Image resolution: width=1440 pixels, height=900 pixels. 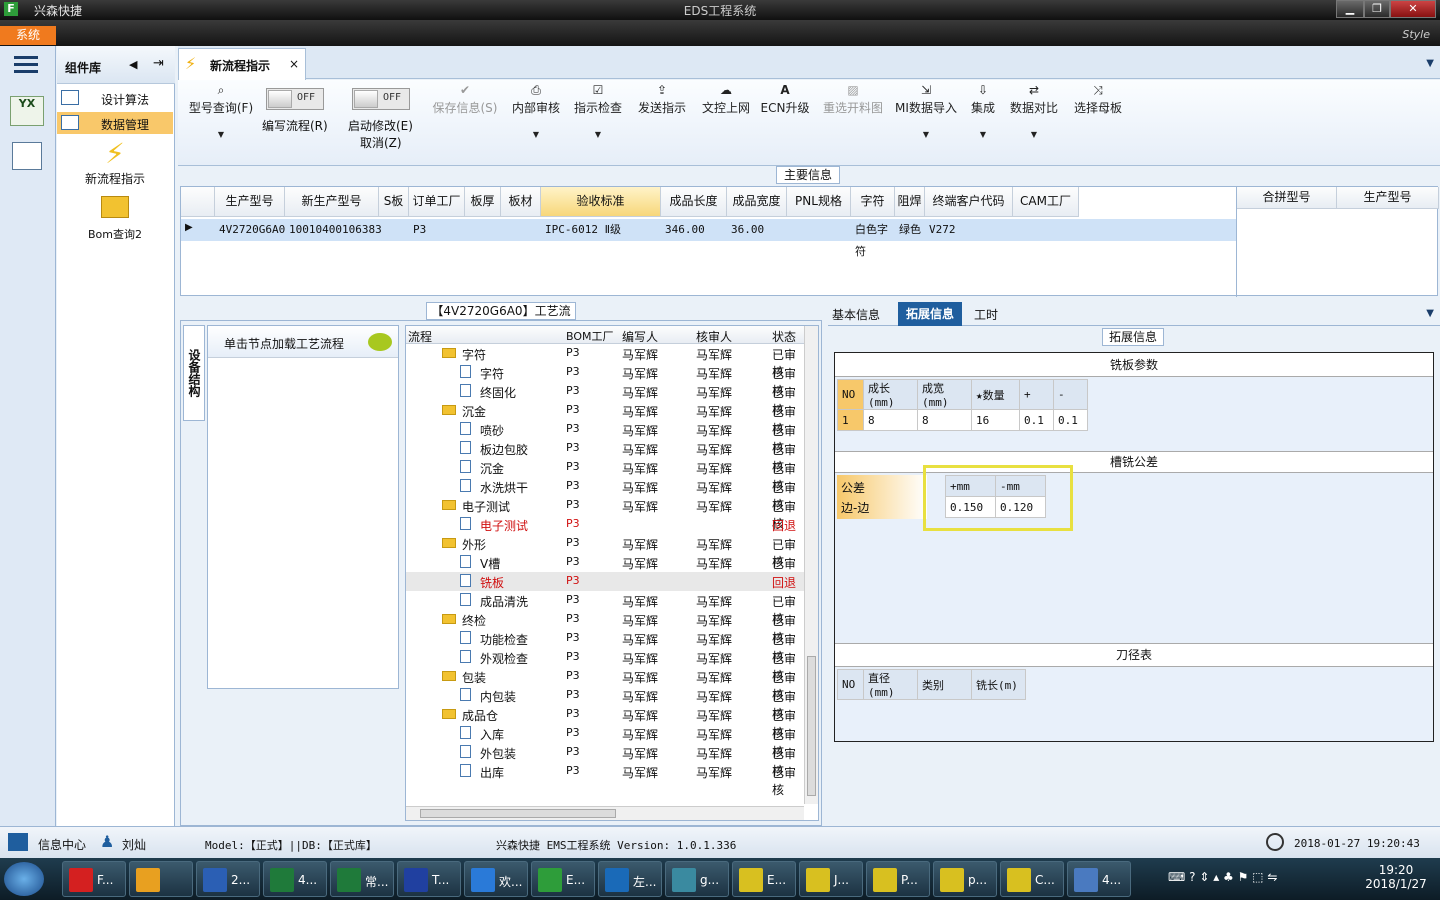 What do you see at coordinates (606, 524) in the screenshot?
I see `tree-row: 电子测试 P3 回退` at bounding box center [606, 524].